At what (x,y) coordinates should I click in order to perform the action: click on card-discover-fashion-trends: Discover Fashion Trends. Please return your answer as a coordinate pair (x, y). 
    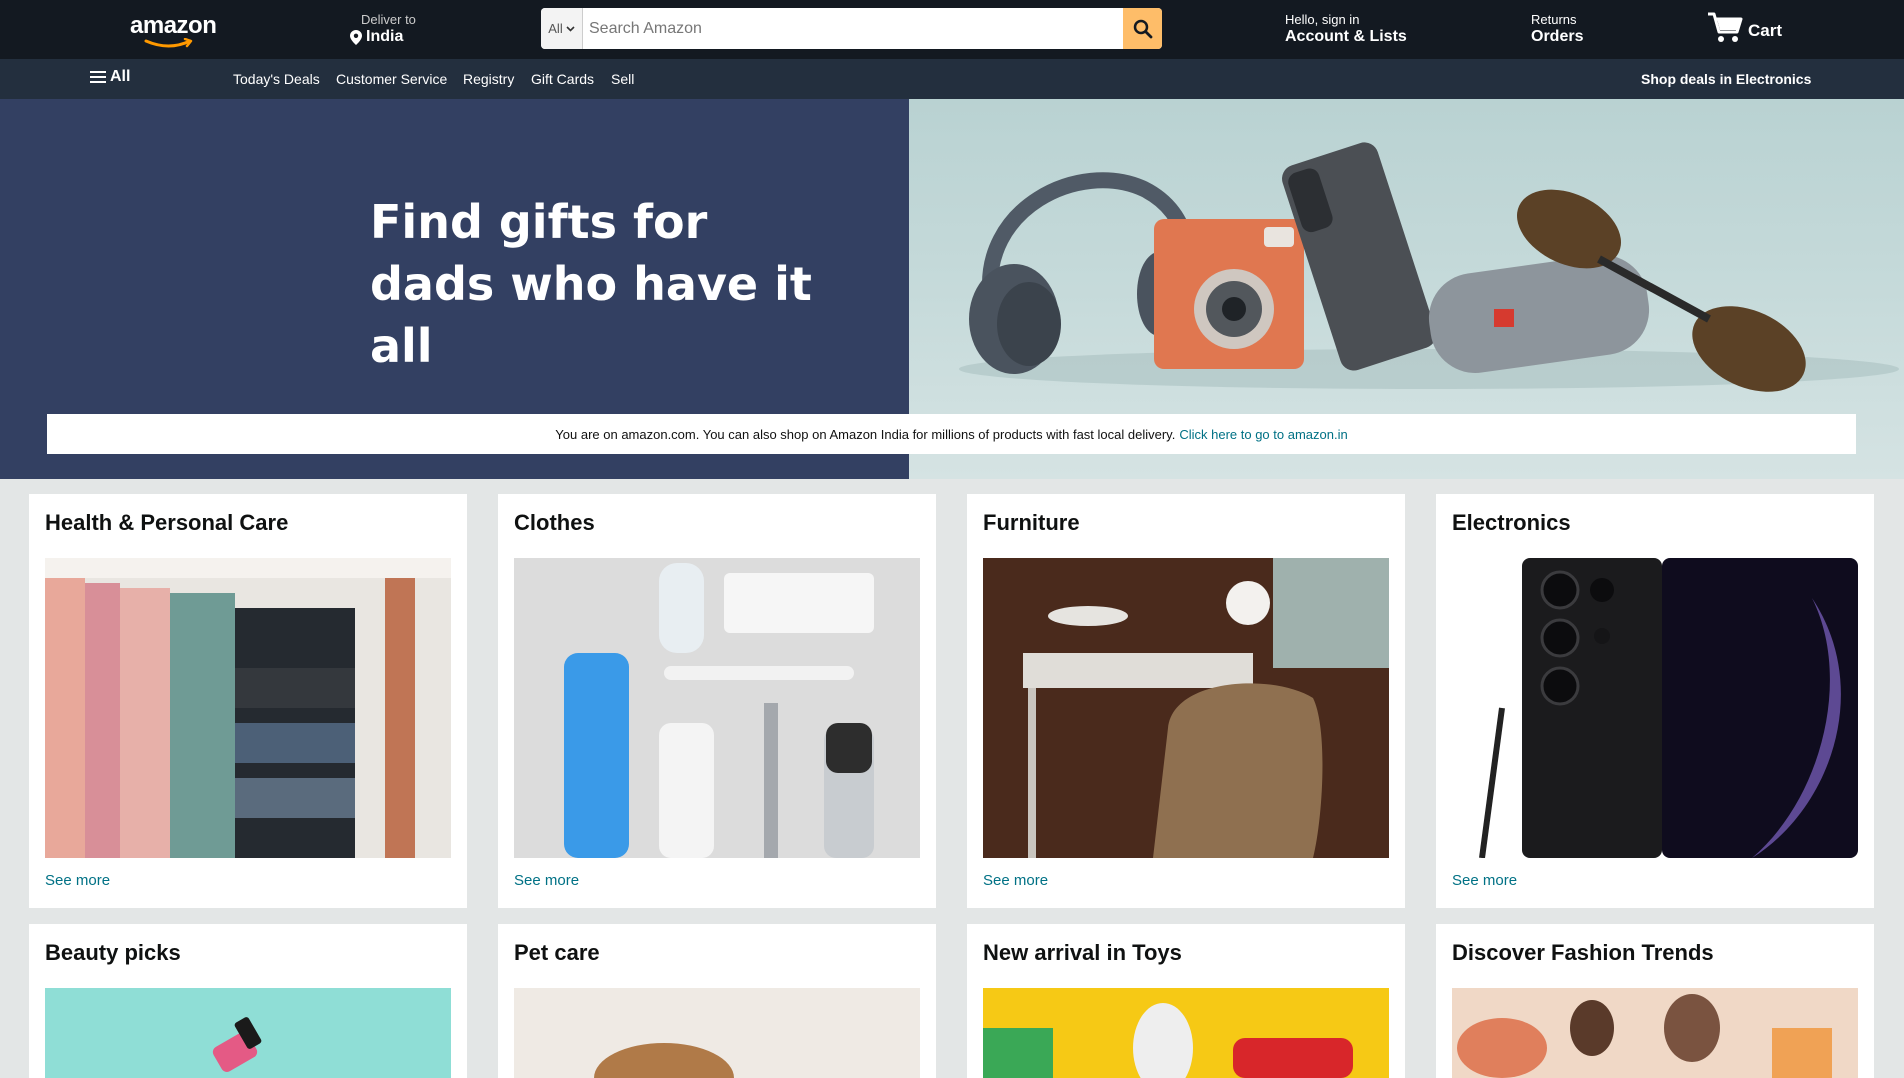
    Looking at the image, I should click on (1655, 1001).